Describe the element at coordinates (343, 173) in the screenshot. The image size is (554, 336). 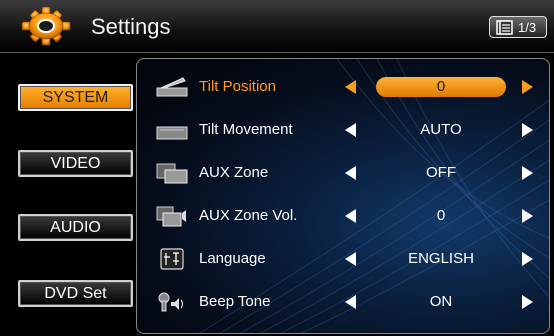
I see `setting-row-aux-zone: AUX Zone OFF` at that location.